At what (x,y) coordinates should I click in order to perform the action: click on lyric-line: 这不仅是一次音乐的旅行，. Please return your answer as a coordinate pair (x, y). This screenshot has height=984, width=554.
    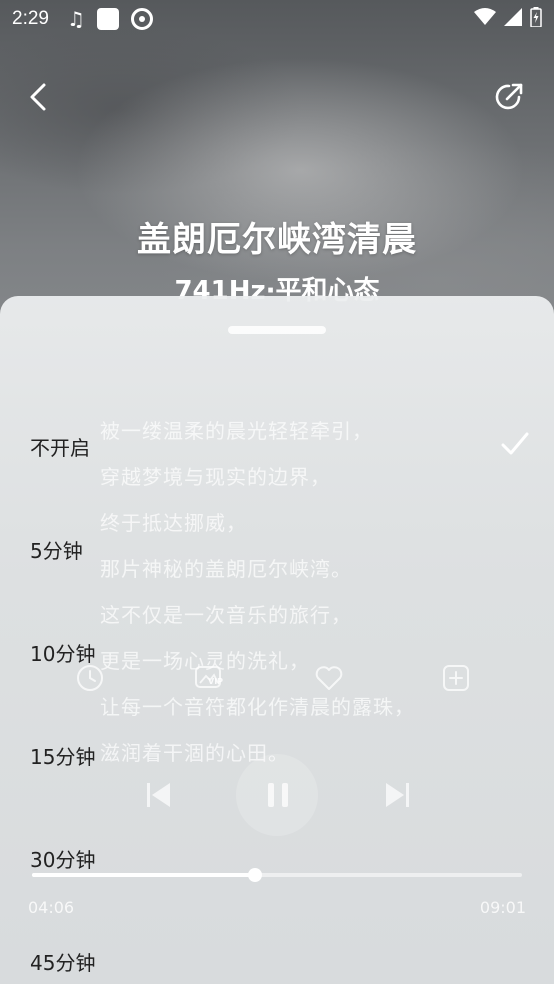
    Looking at the image, I should click on (226, 615).